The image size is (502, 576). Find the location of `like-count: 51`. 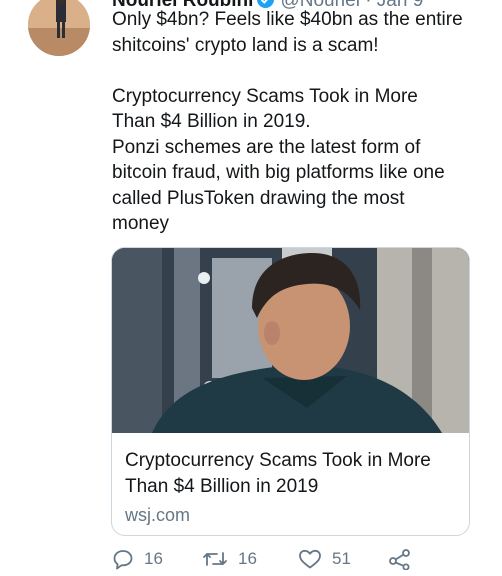

like-count: 51 is located at coordinates (341, 558).